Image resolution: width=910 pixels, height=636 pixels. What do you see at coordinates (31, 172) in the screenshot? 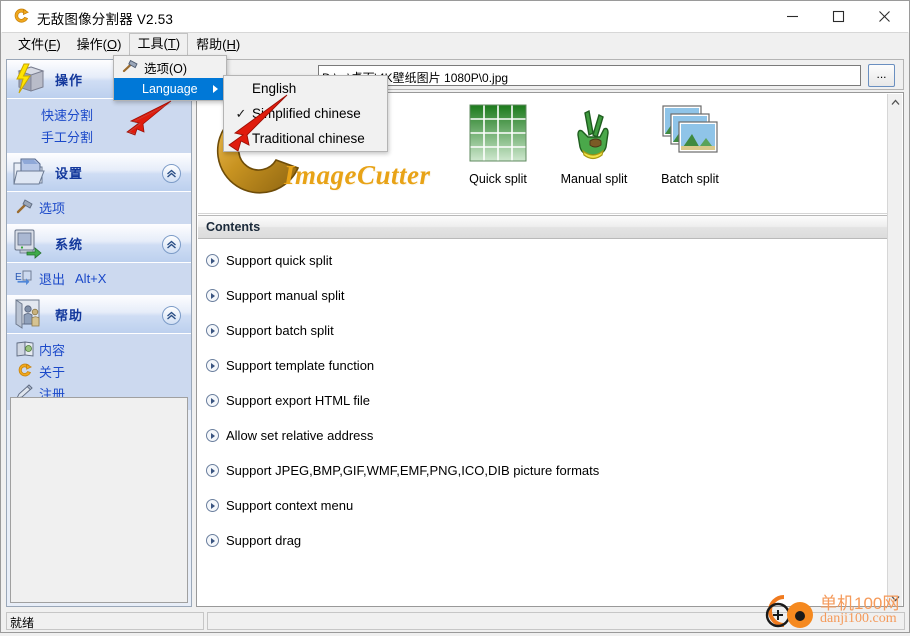
I see `folder-settings-icon` at bounding box center [31, 172].